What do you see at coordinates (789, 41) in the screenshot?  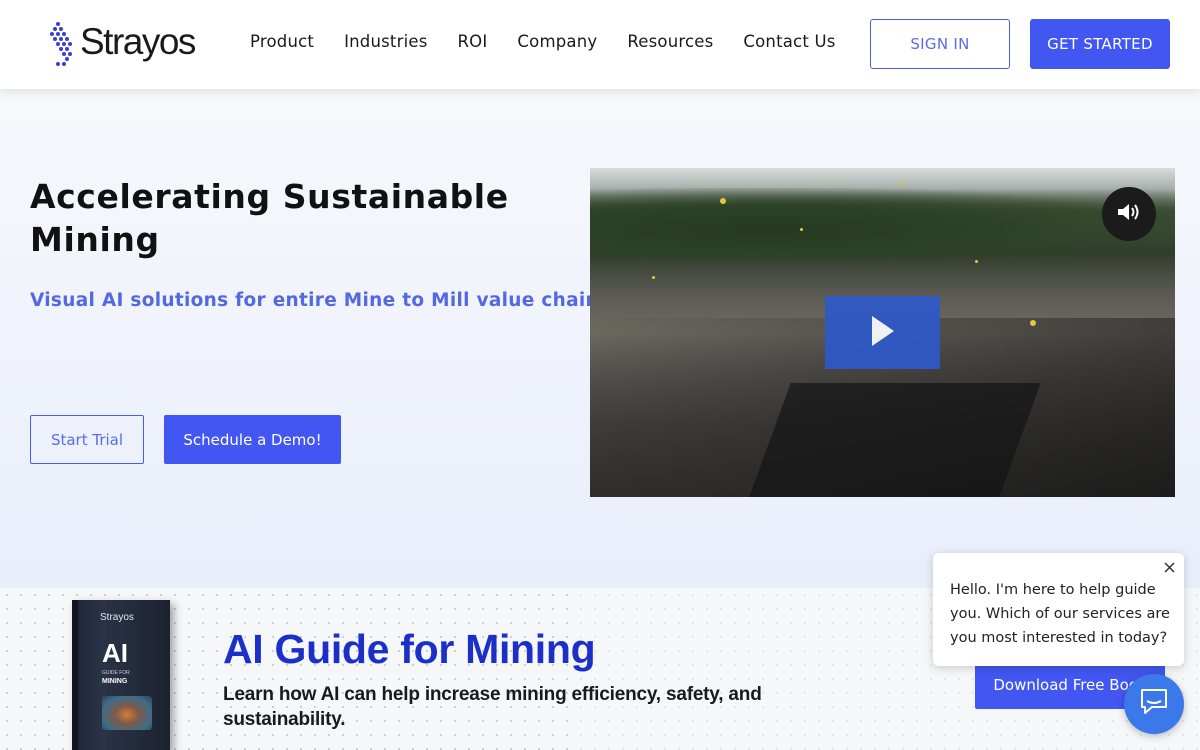 I see `nav-item-contact-us: Contact Us` at bounding box center [789, 41].